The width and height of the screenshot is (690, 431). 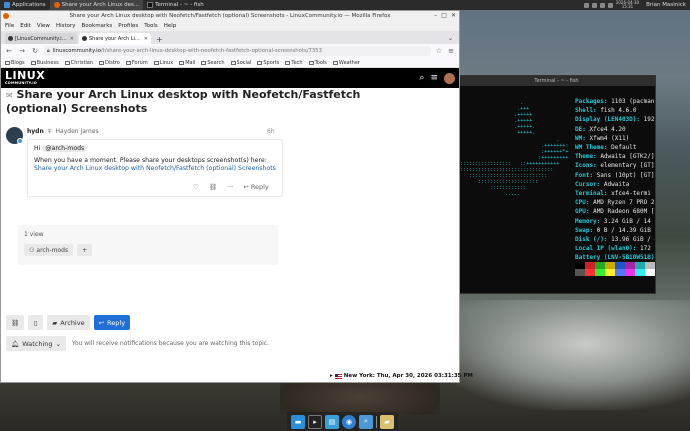 What do you see at coordinates (163, 63) in the screenshot?
I see `bookmark-folder-linux: Linux` at bounding box center [163, 63].